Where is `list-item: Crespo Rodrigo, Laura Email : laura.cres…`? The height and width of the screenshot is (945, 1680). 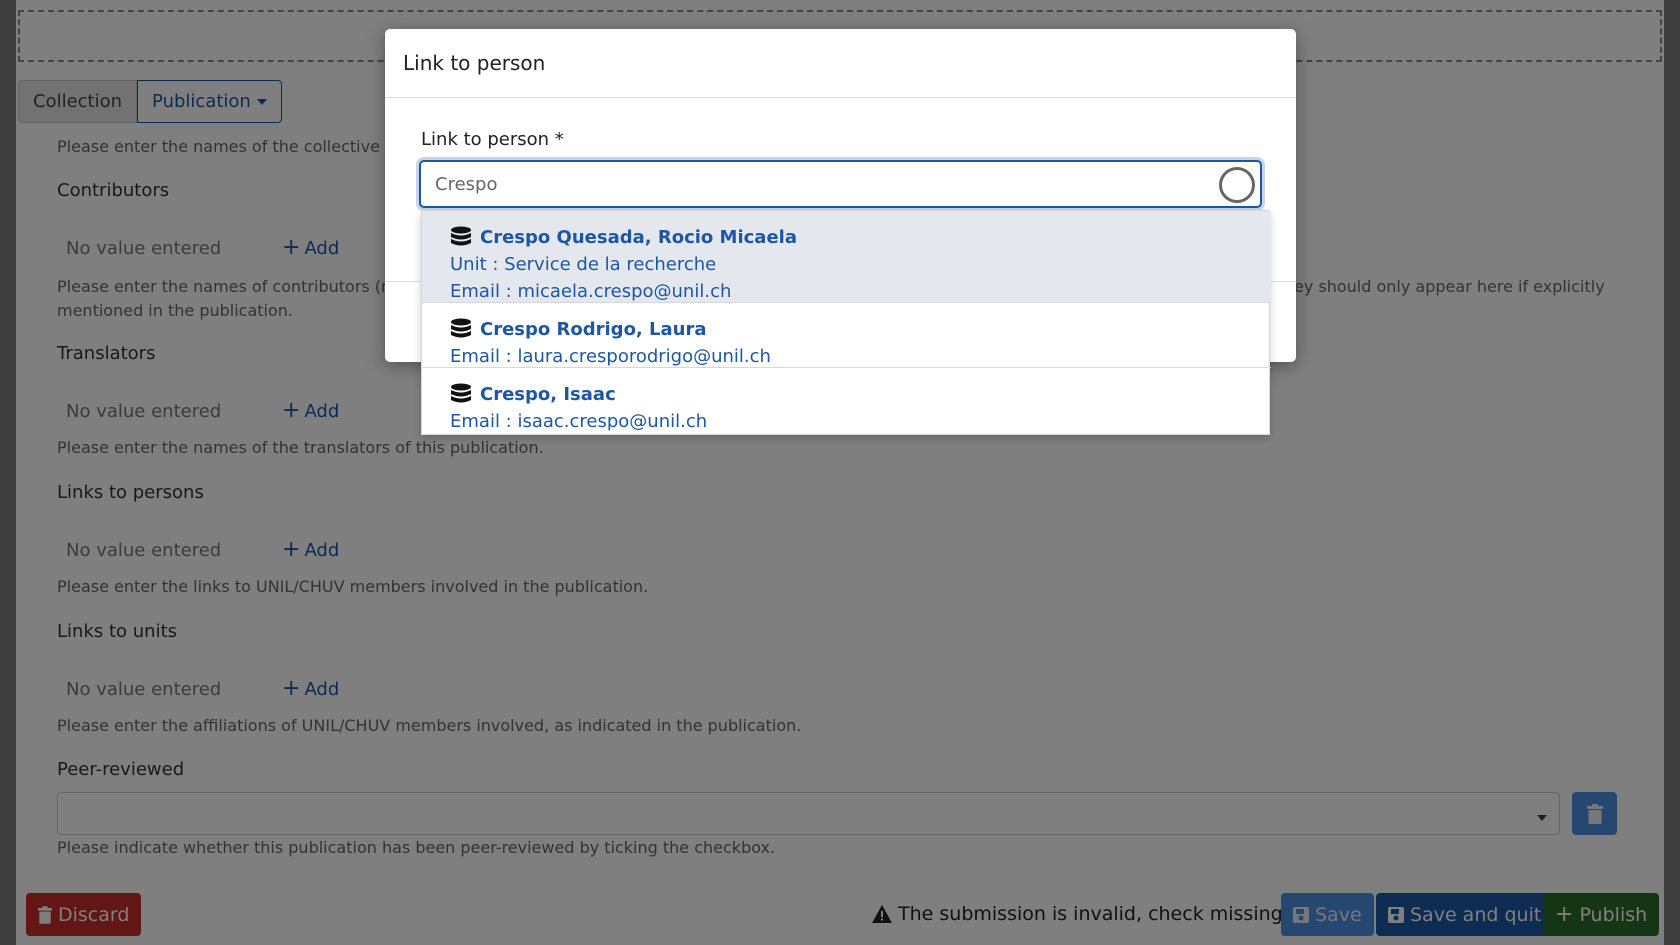 list-item: Crespo Rodrigo, Laura Email : laura.cres… is located at coordinates (846, 335).